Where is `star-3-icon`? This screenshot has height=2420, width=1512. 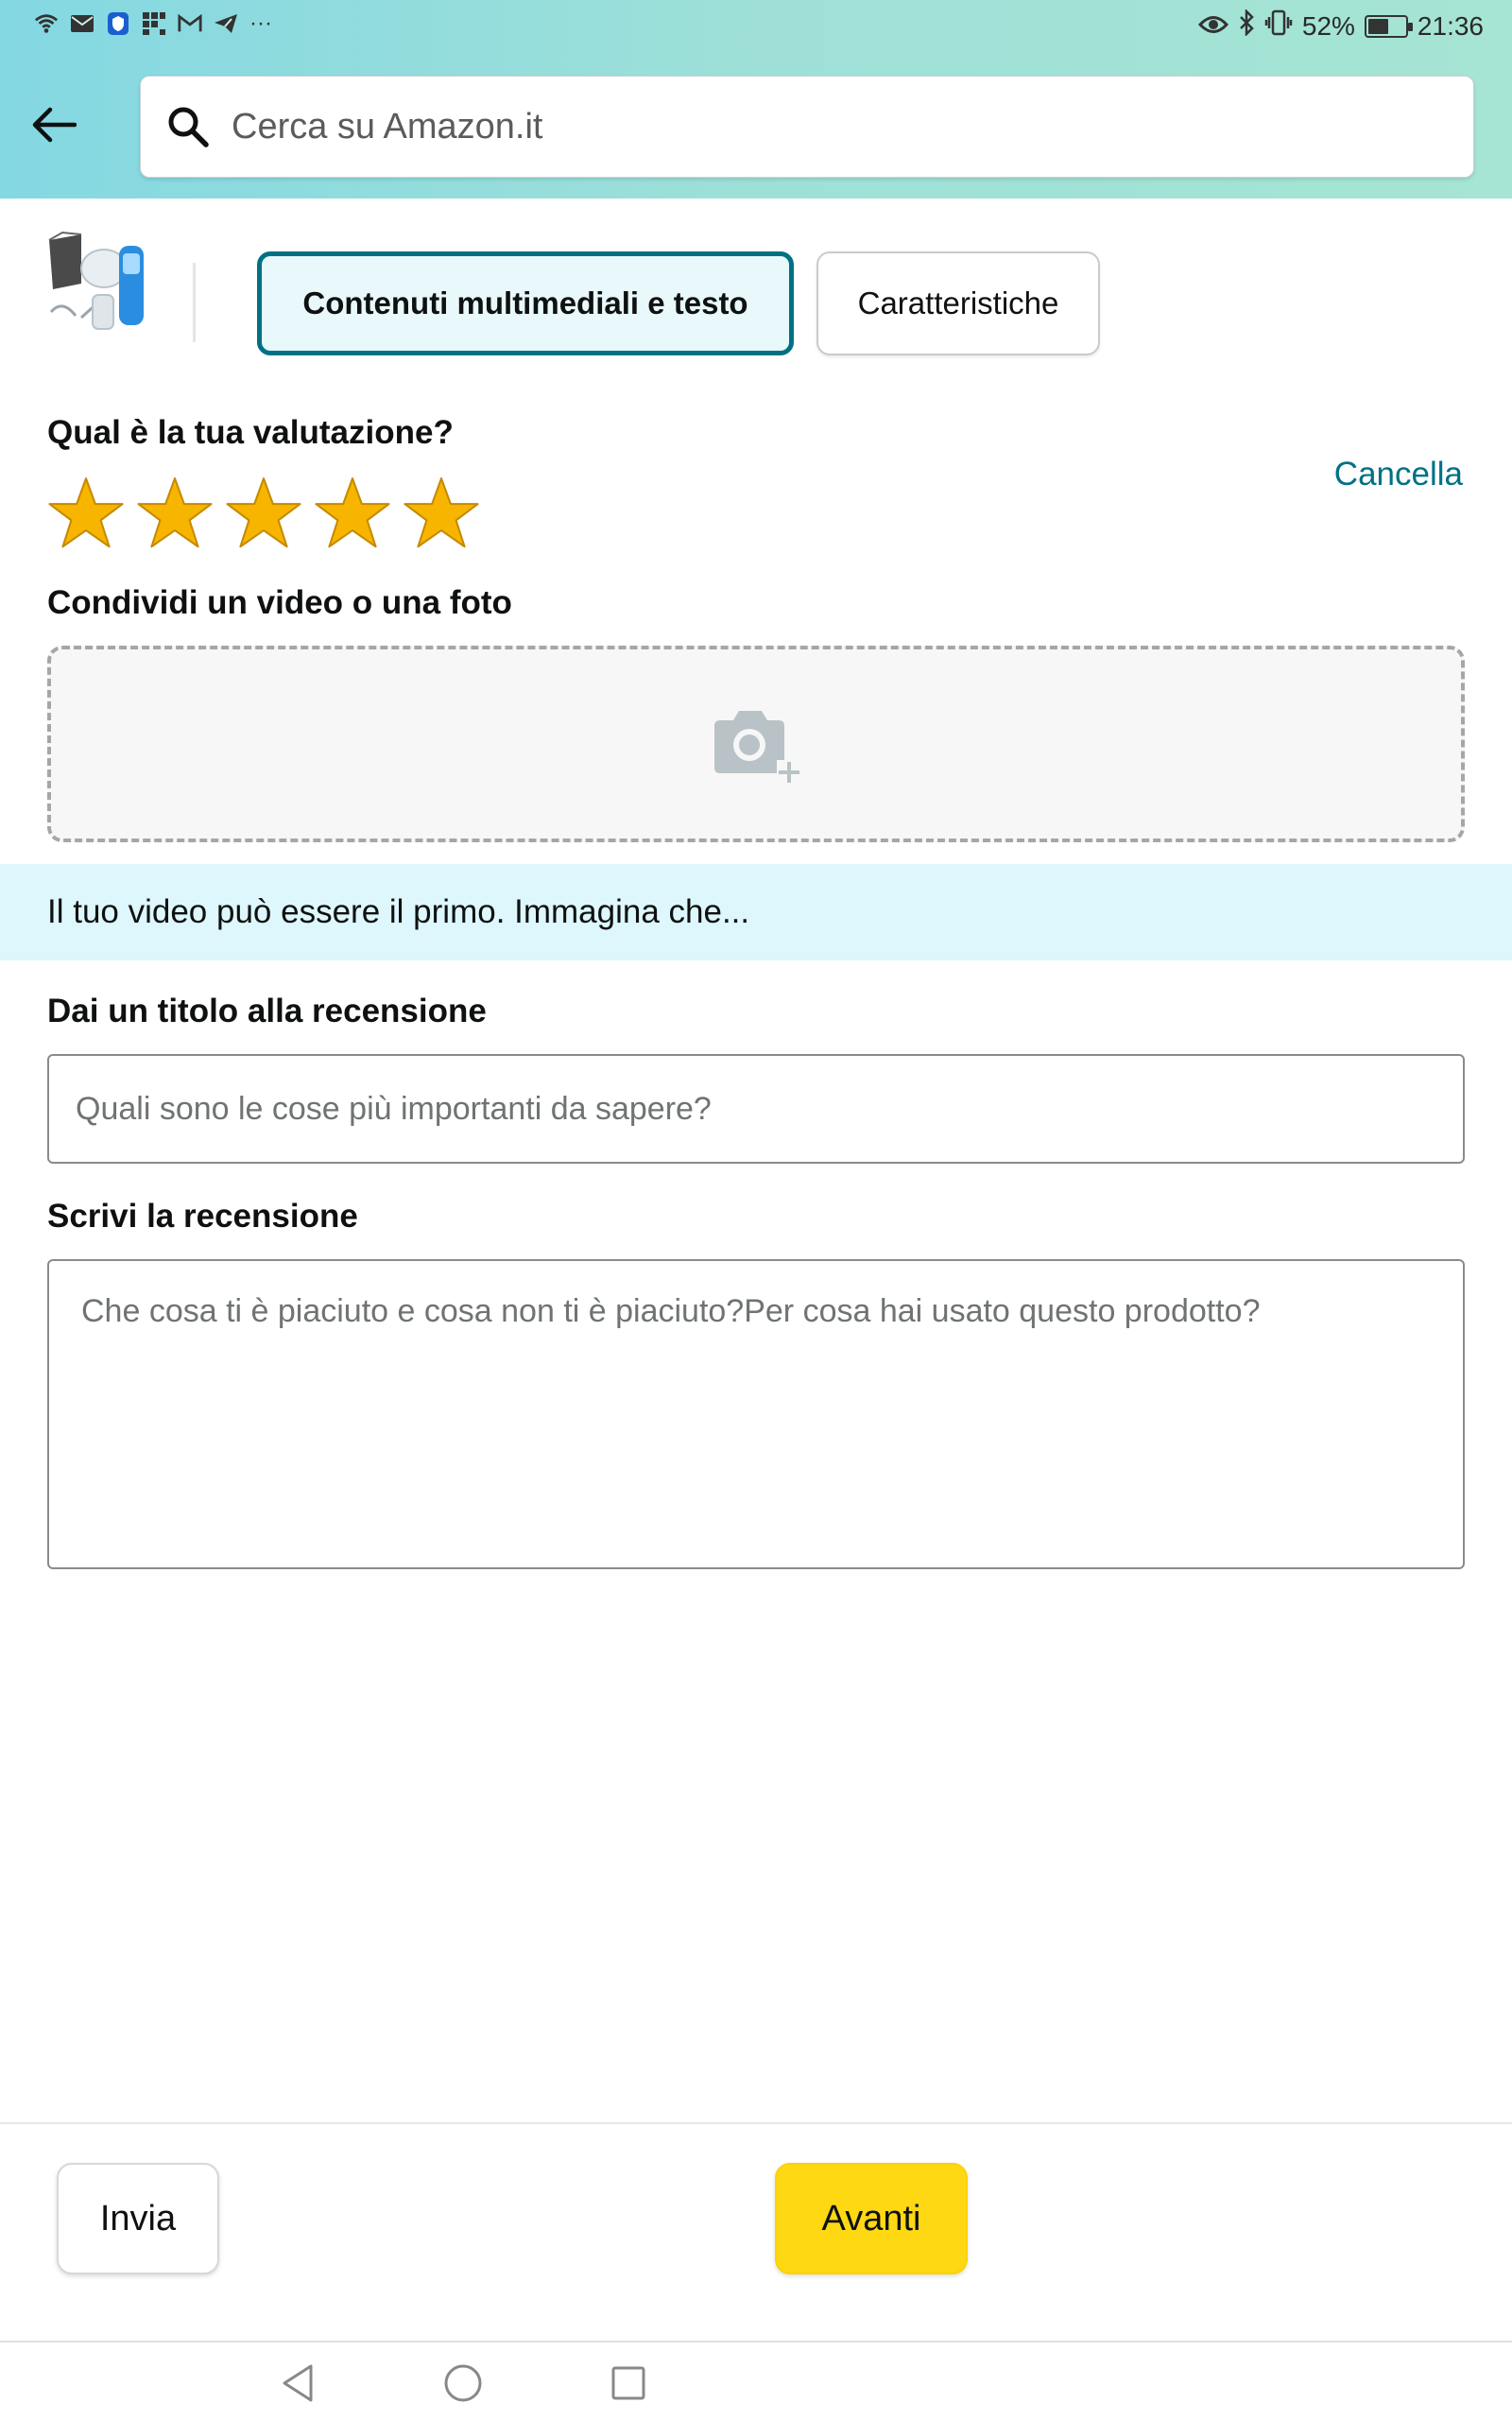
star-3-icon is located at coordinates (263, 513).